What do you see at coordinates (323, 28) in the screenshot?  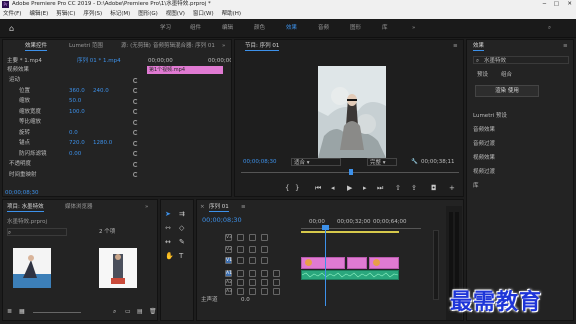 I see `workspace-audio: 音频` at bounding box center [323, 28].